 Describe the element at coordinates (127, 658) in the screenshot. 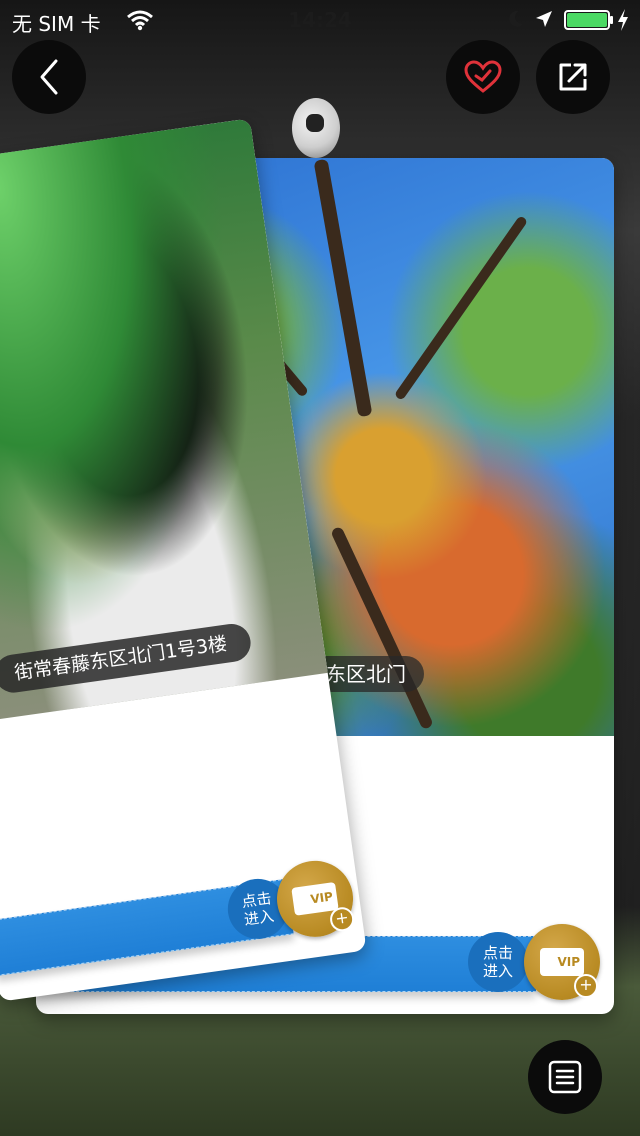

I see `store-address-label: 街常春藤东区北门1号3楼` at that location.